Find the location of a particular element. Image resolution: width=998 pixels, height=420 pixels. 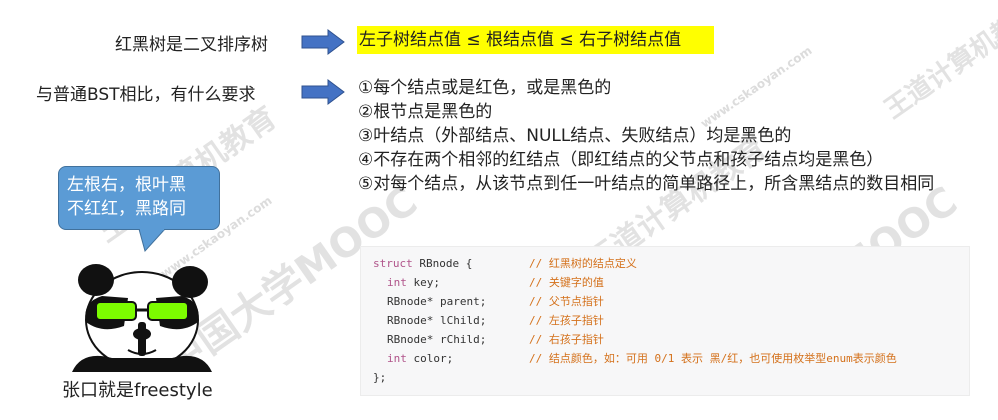

code-comment: // 右孩子指针 is located at coordinates (566, 339).